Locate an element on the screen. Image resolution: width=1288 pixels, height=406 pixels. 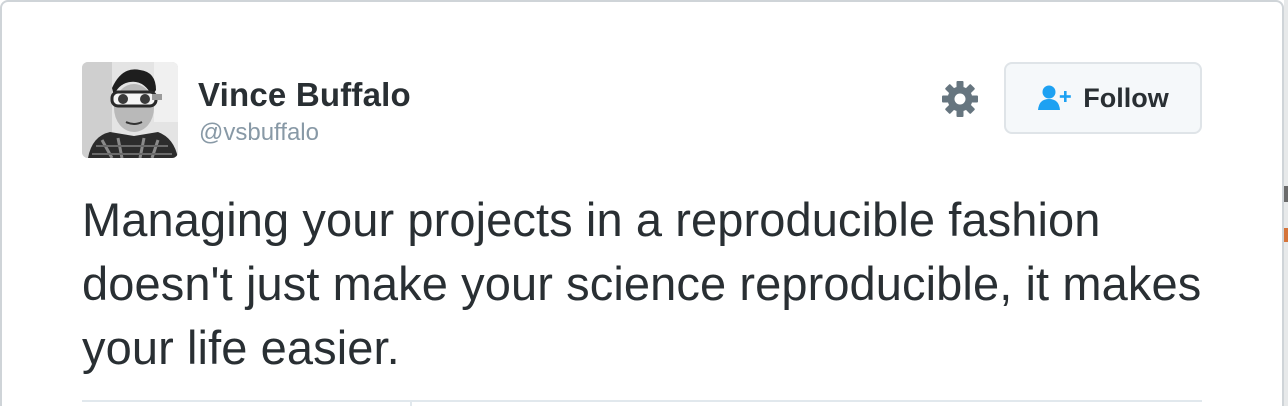
follow-button: Follow is located at coordinates (1103, 98).